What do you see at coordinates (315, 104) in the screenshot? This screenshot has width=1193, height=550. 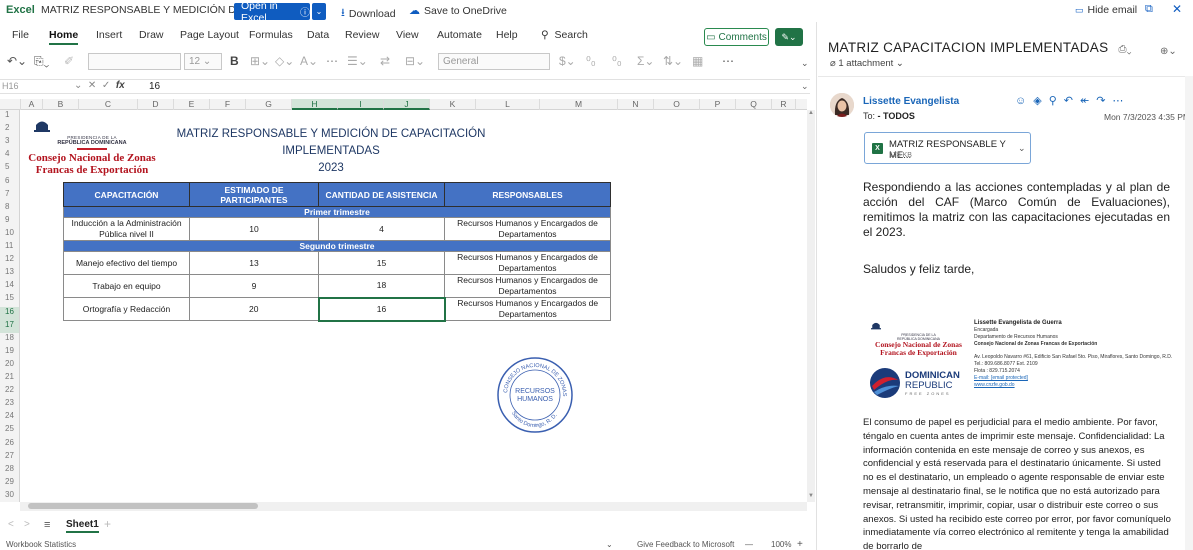 I see `column-header-h: H` at bounding box center [315, 104].